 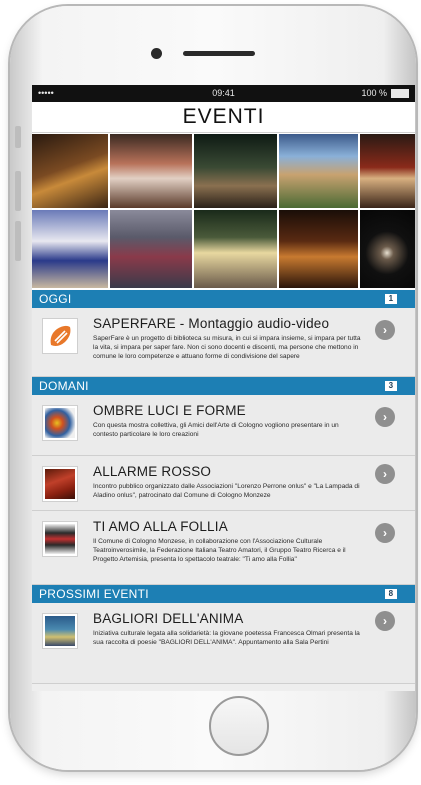 I want to click on page-title: EVENTI, so click(x=223, y=117).